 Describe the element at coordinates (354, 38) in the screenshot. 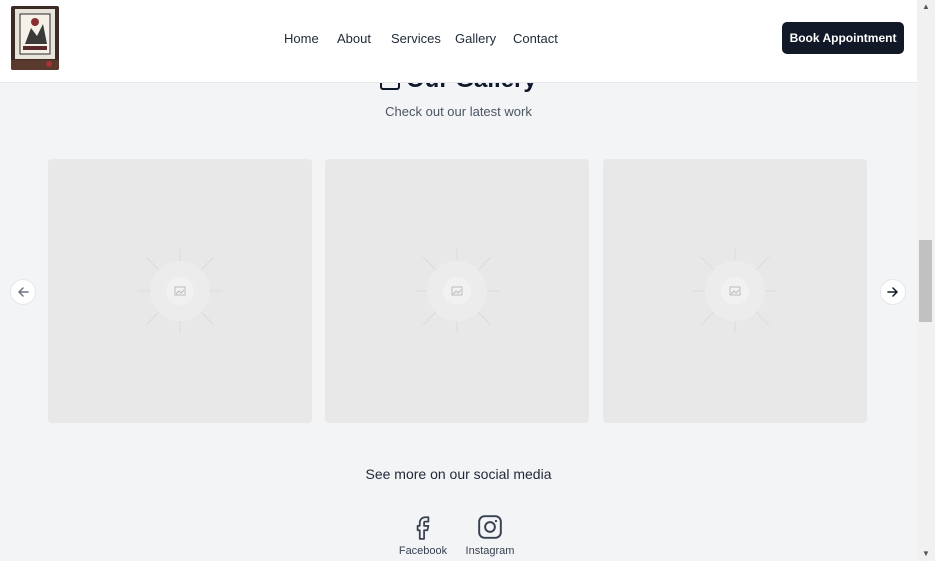

I see `nav-about: About` at that location.